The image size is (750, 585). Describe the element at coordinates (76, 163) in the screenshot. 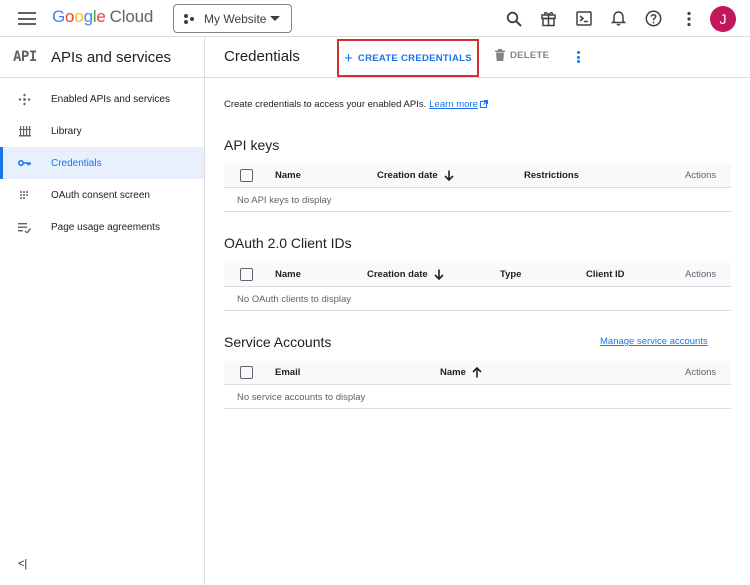

I see `sidebar-item-label: Credentials` at that location.